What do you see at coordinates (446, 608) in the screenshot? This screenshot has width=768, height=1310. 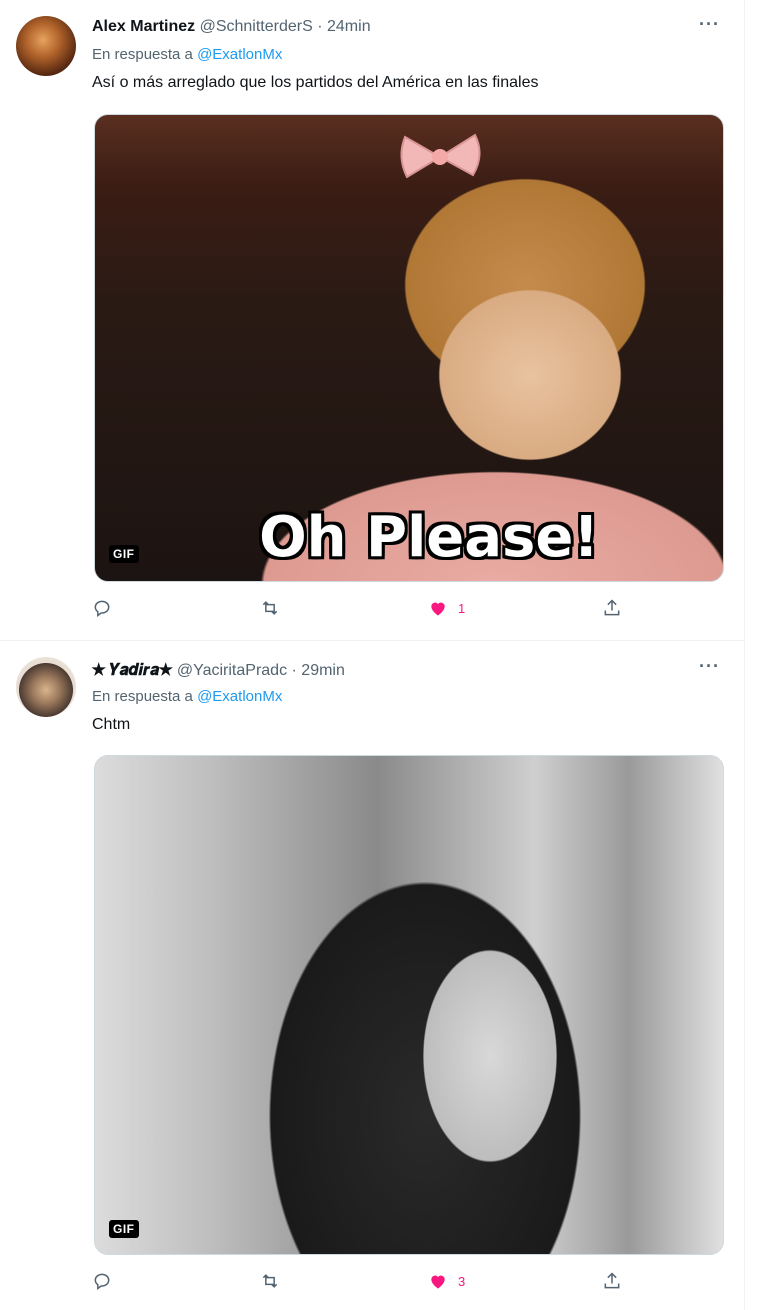 I see `like-button: 1` at bounding box center [446, 608].